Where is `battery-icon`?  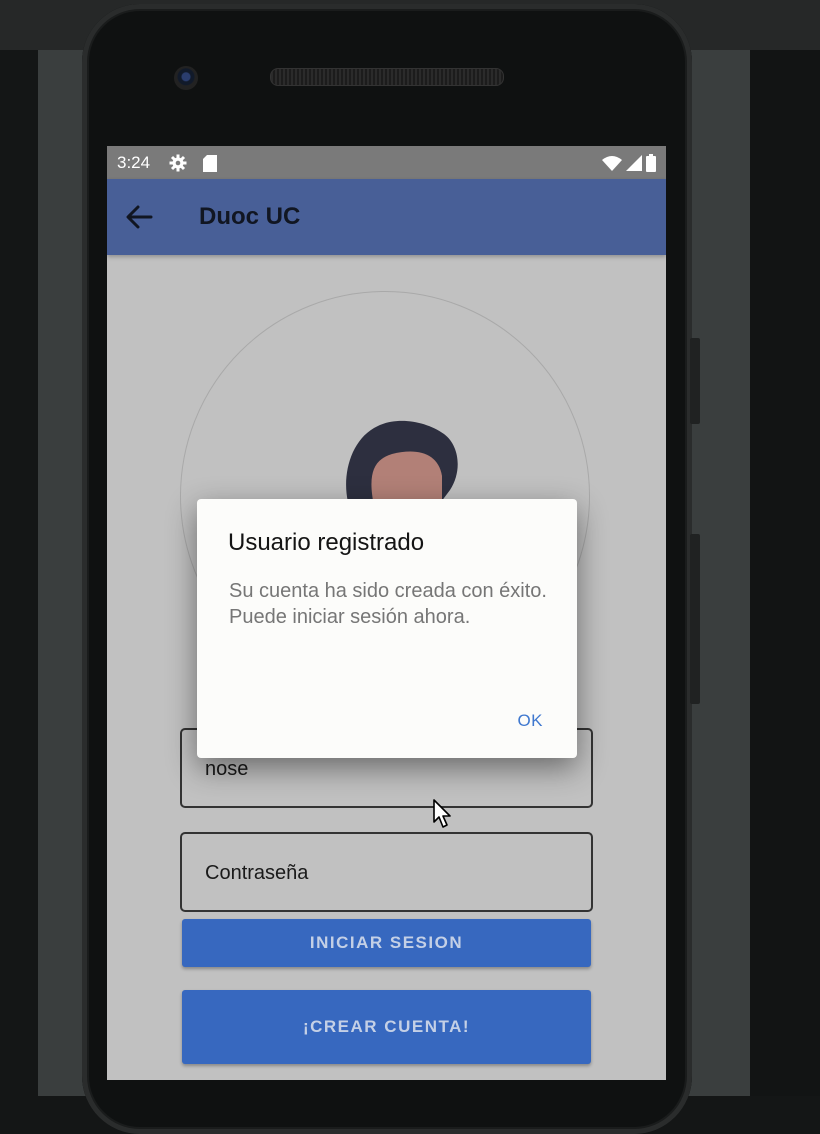 battery-icon is located at coordinates (651, 163).